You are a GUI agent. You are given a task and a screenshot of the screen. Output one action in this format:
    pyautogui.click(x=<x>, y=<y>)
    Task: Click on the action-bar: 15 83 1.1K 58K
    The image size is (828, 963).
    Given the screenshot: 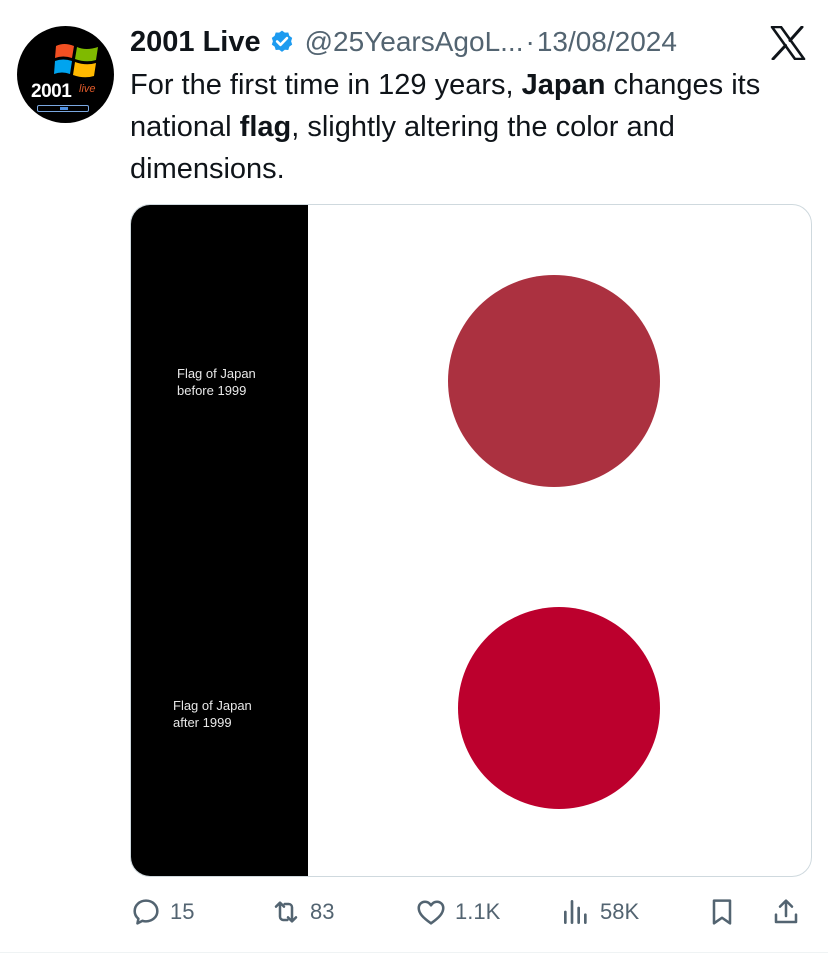 What is the action you would take?
    pyautogui.click(x=470, y=912)
    